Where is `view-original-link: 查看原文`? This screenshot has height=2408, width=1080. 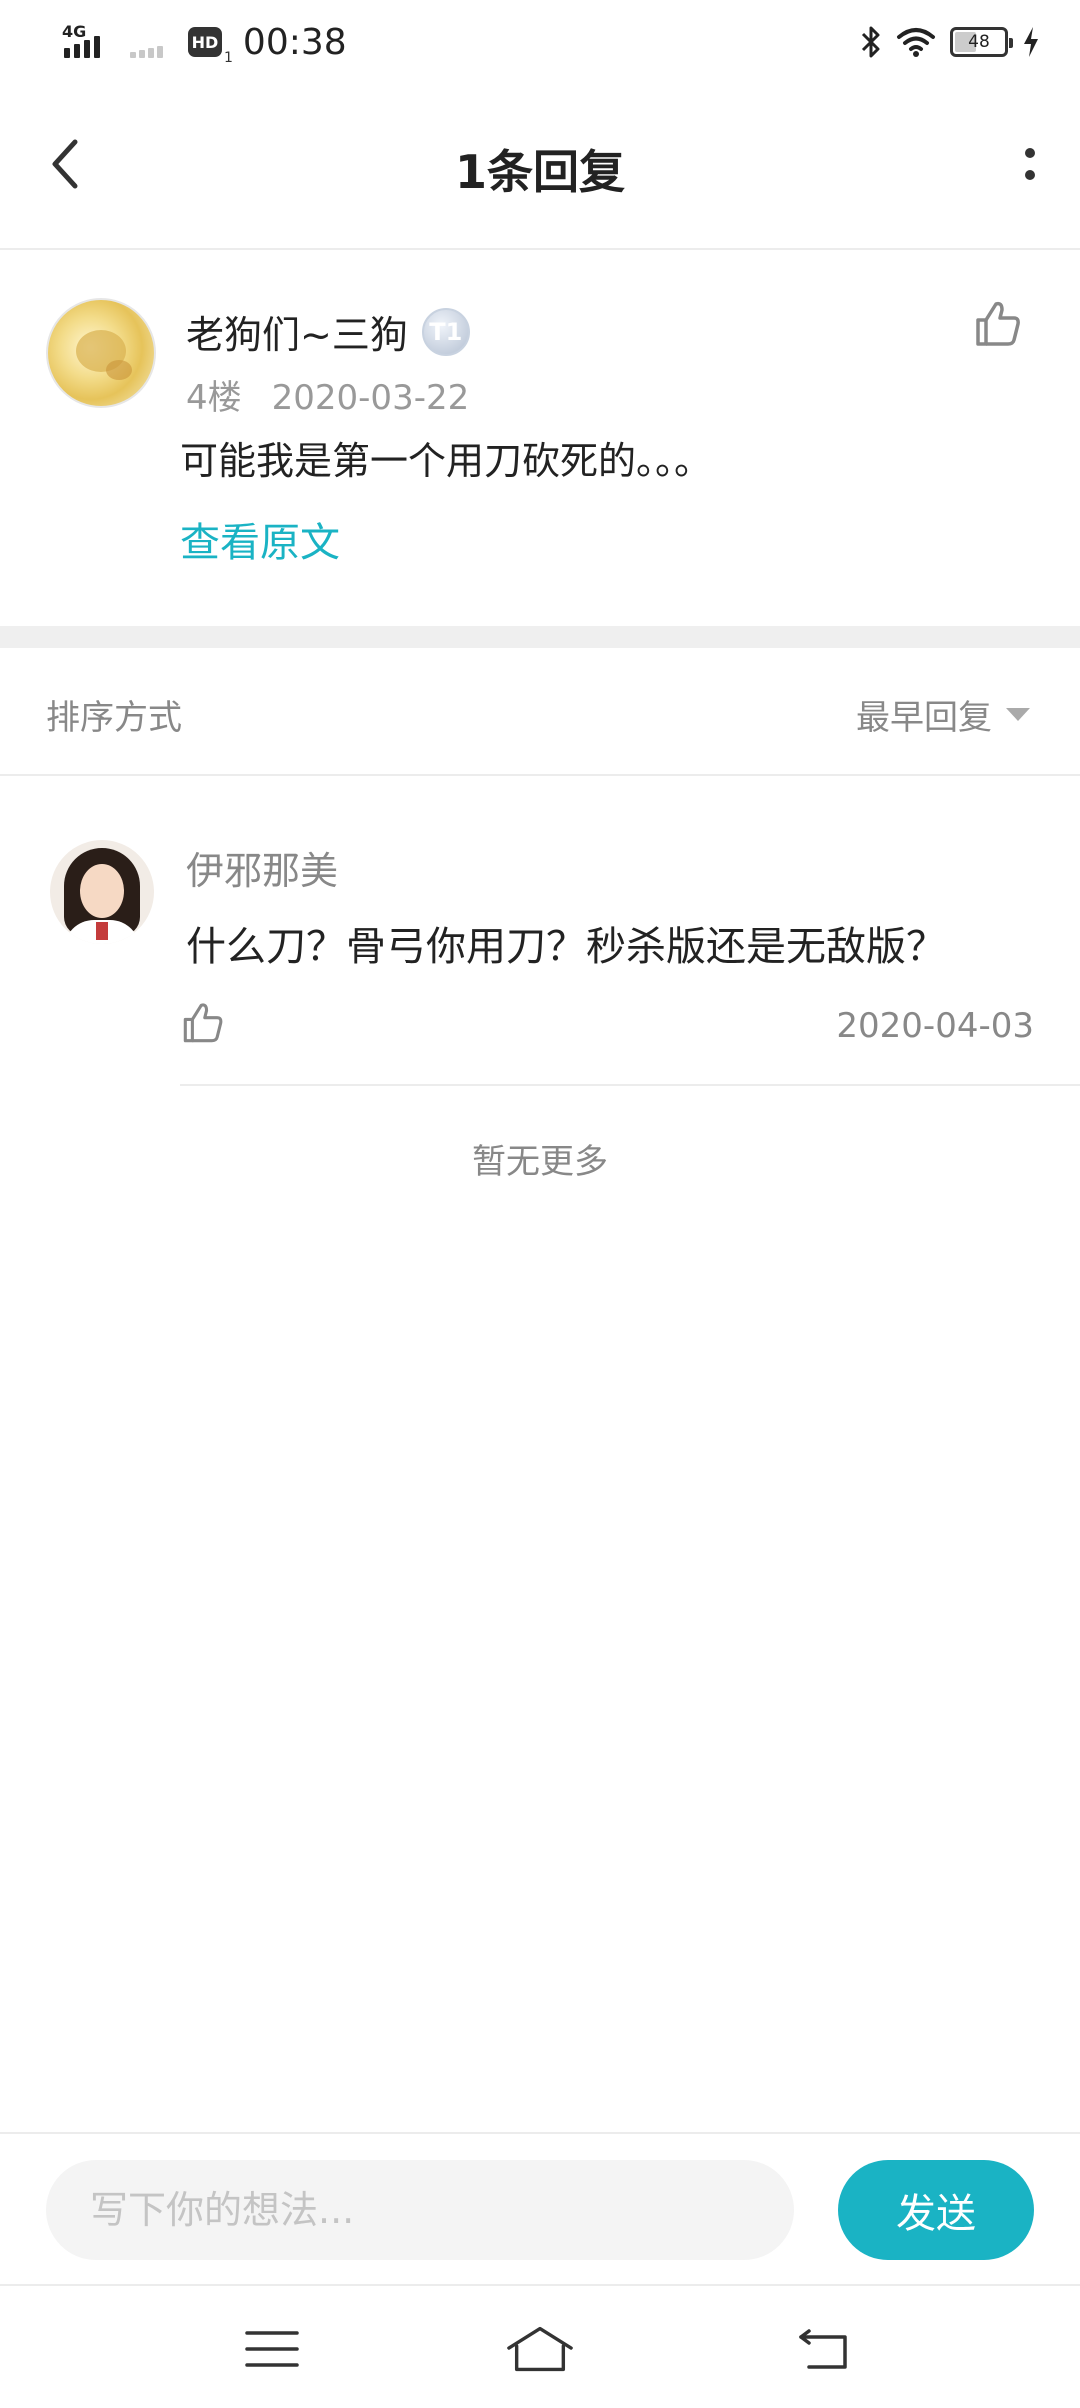 view-original-link: 查看原文 is located at coordinates (260, 539).